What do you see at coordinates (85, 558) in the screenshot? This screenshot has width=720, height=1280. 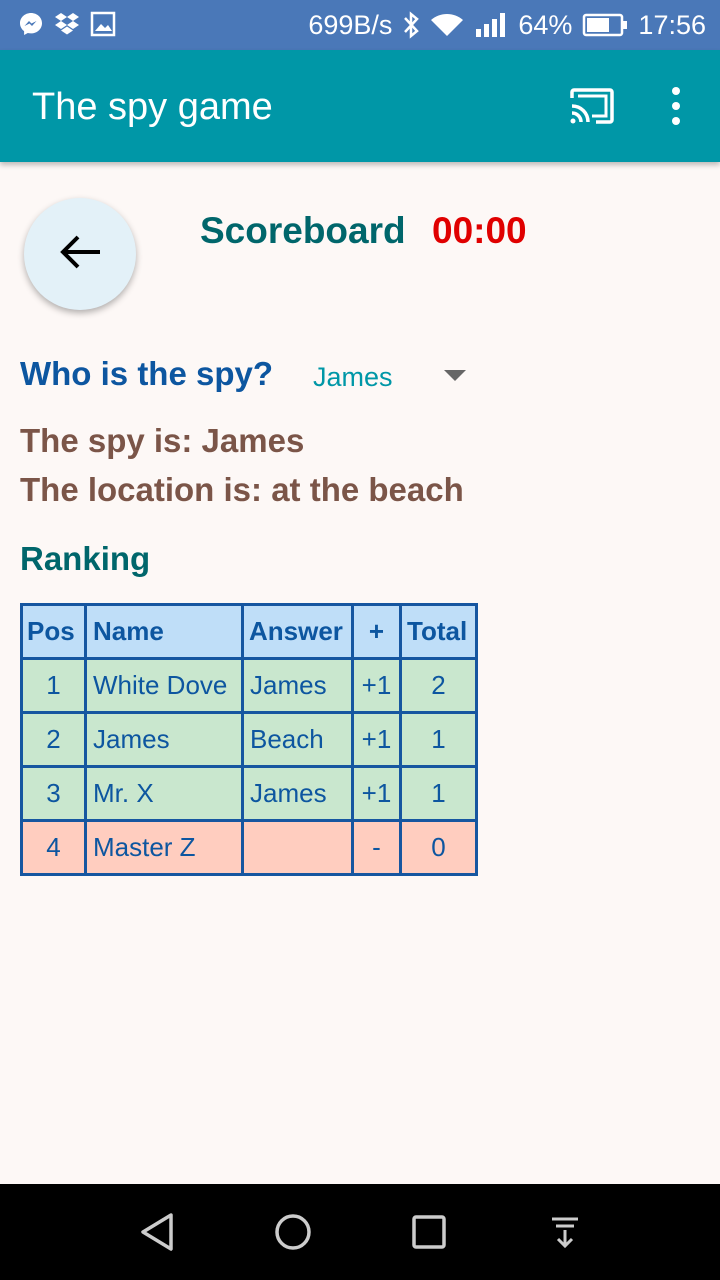 I see `ranking-title: Ranking` at bounding box center [85, 558].